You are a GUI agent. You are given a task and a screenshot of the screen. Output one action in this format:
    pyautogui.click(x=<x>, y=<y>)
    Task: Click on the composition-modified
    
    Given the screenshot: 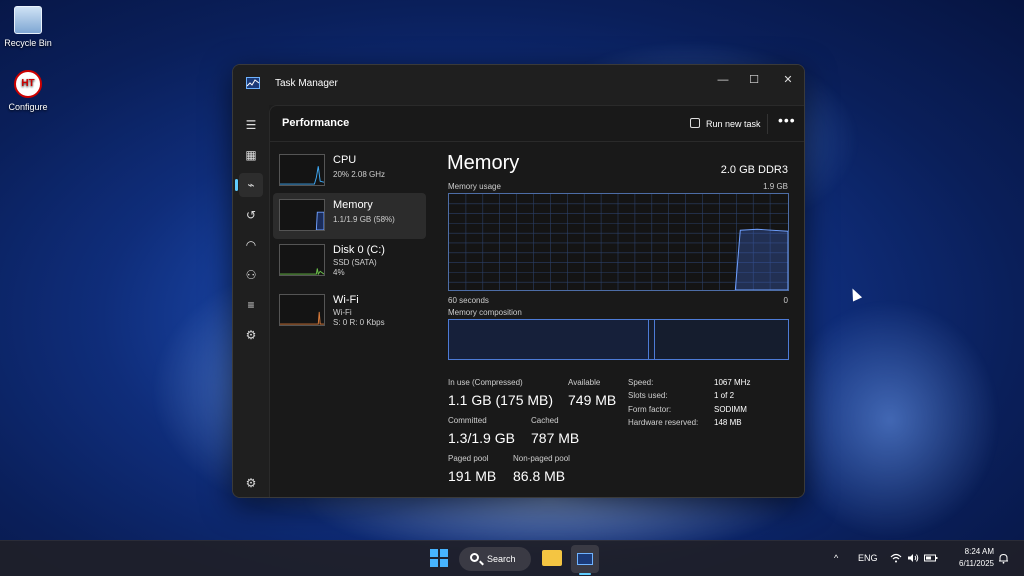 What is the action you would take?
    pyautogui.click(x=652, y=339)
    